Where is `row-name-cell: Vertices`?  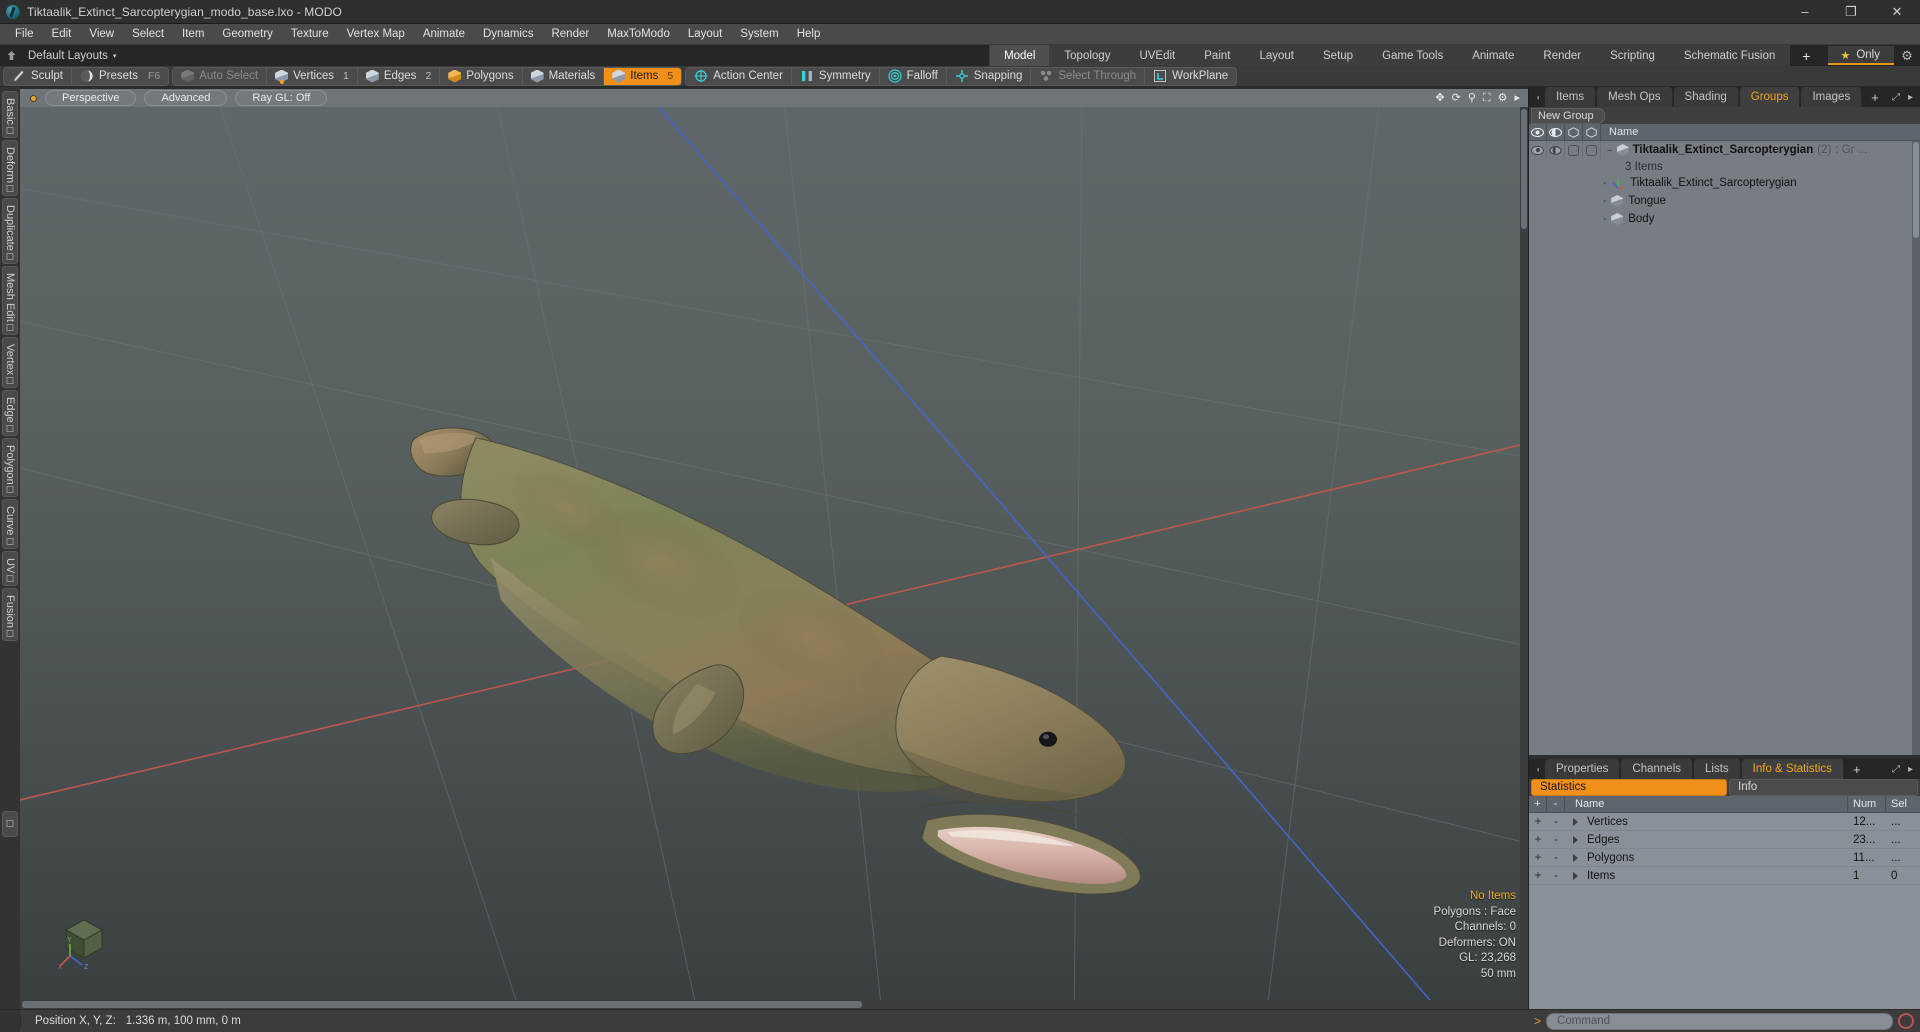 row-name-cell: Vertices is located at coordinates (1706, 821).